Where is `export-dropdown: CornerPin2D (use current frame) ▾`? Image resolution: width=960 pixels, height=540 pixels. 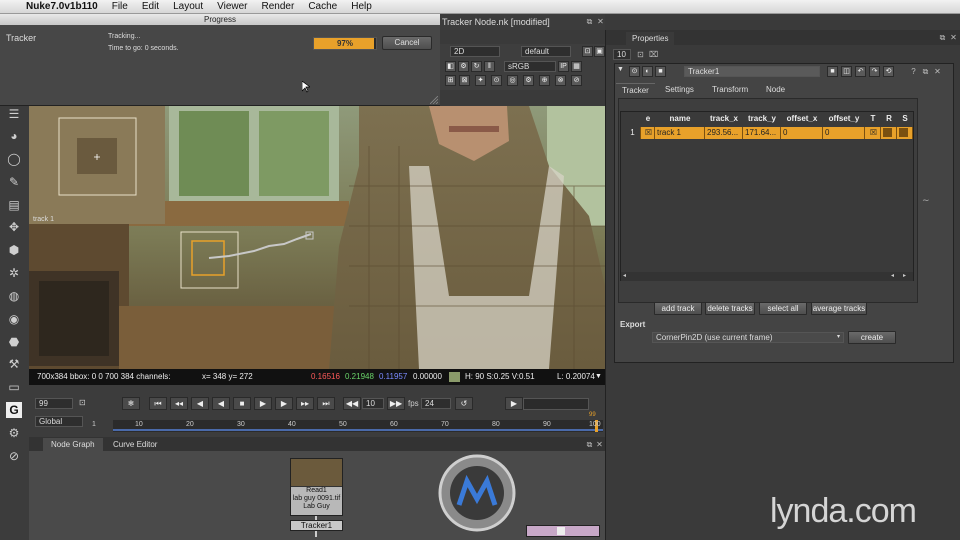
export-dropdown: CornerPin2D (use current frame) ▾ is located at coordinates (748, 337).